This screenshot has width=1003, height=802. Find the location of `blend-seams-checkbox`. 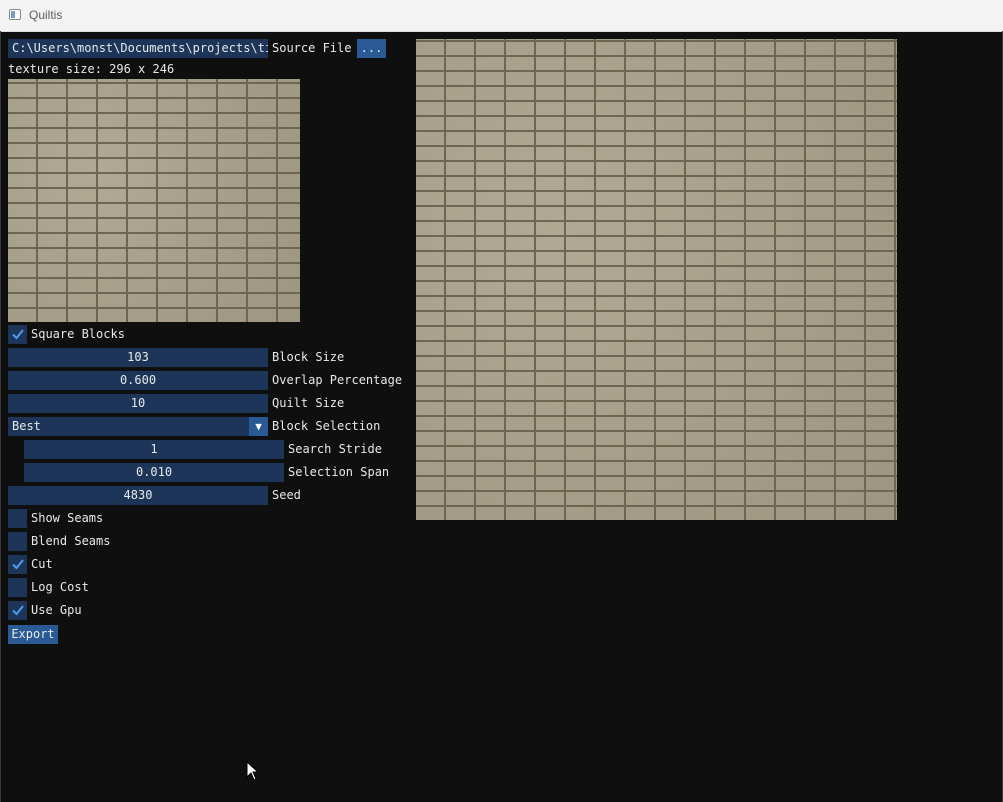

blend-seams-checkbox is located at coordinates (17, 541).